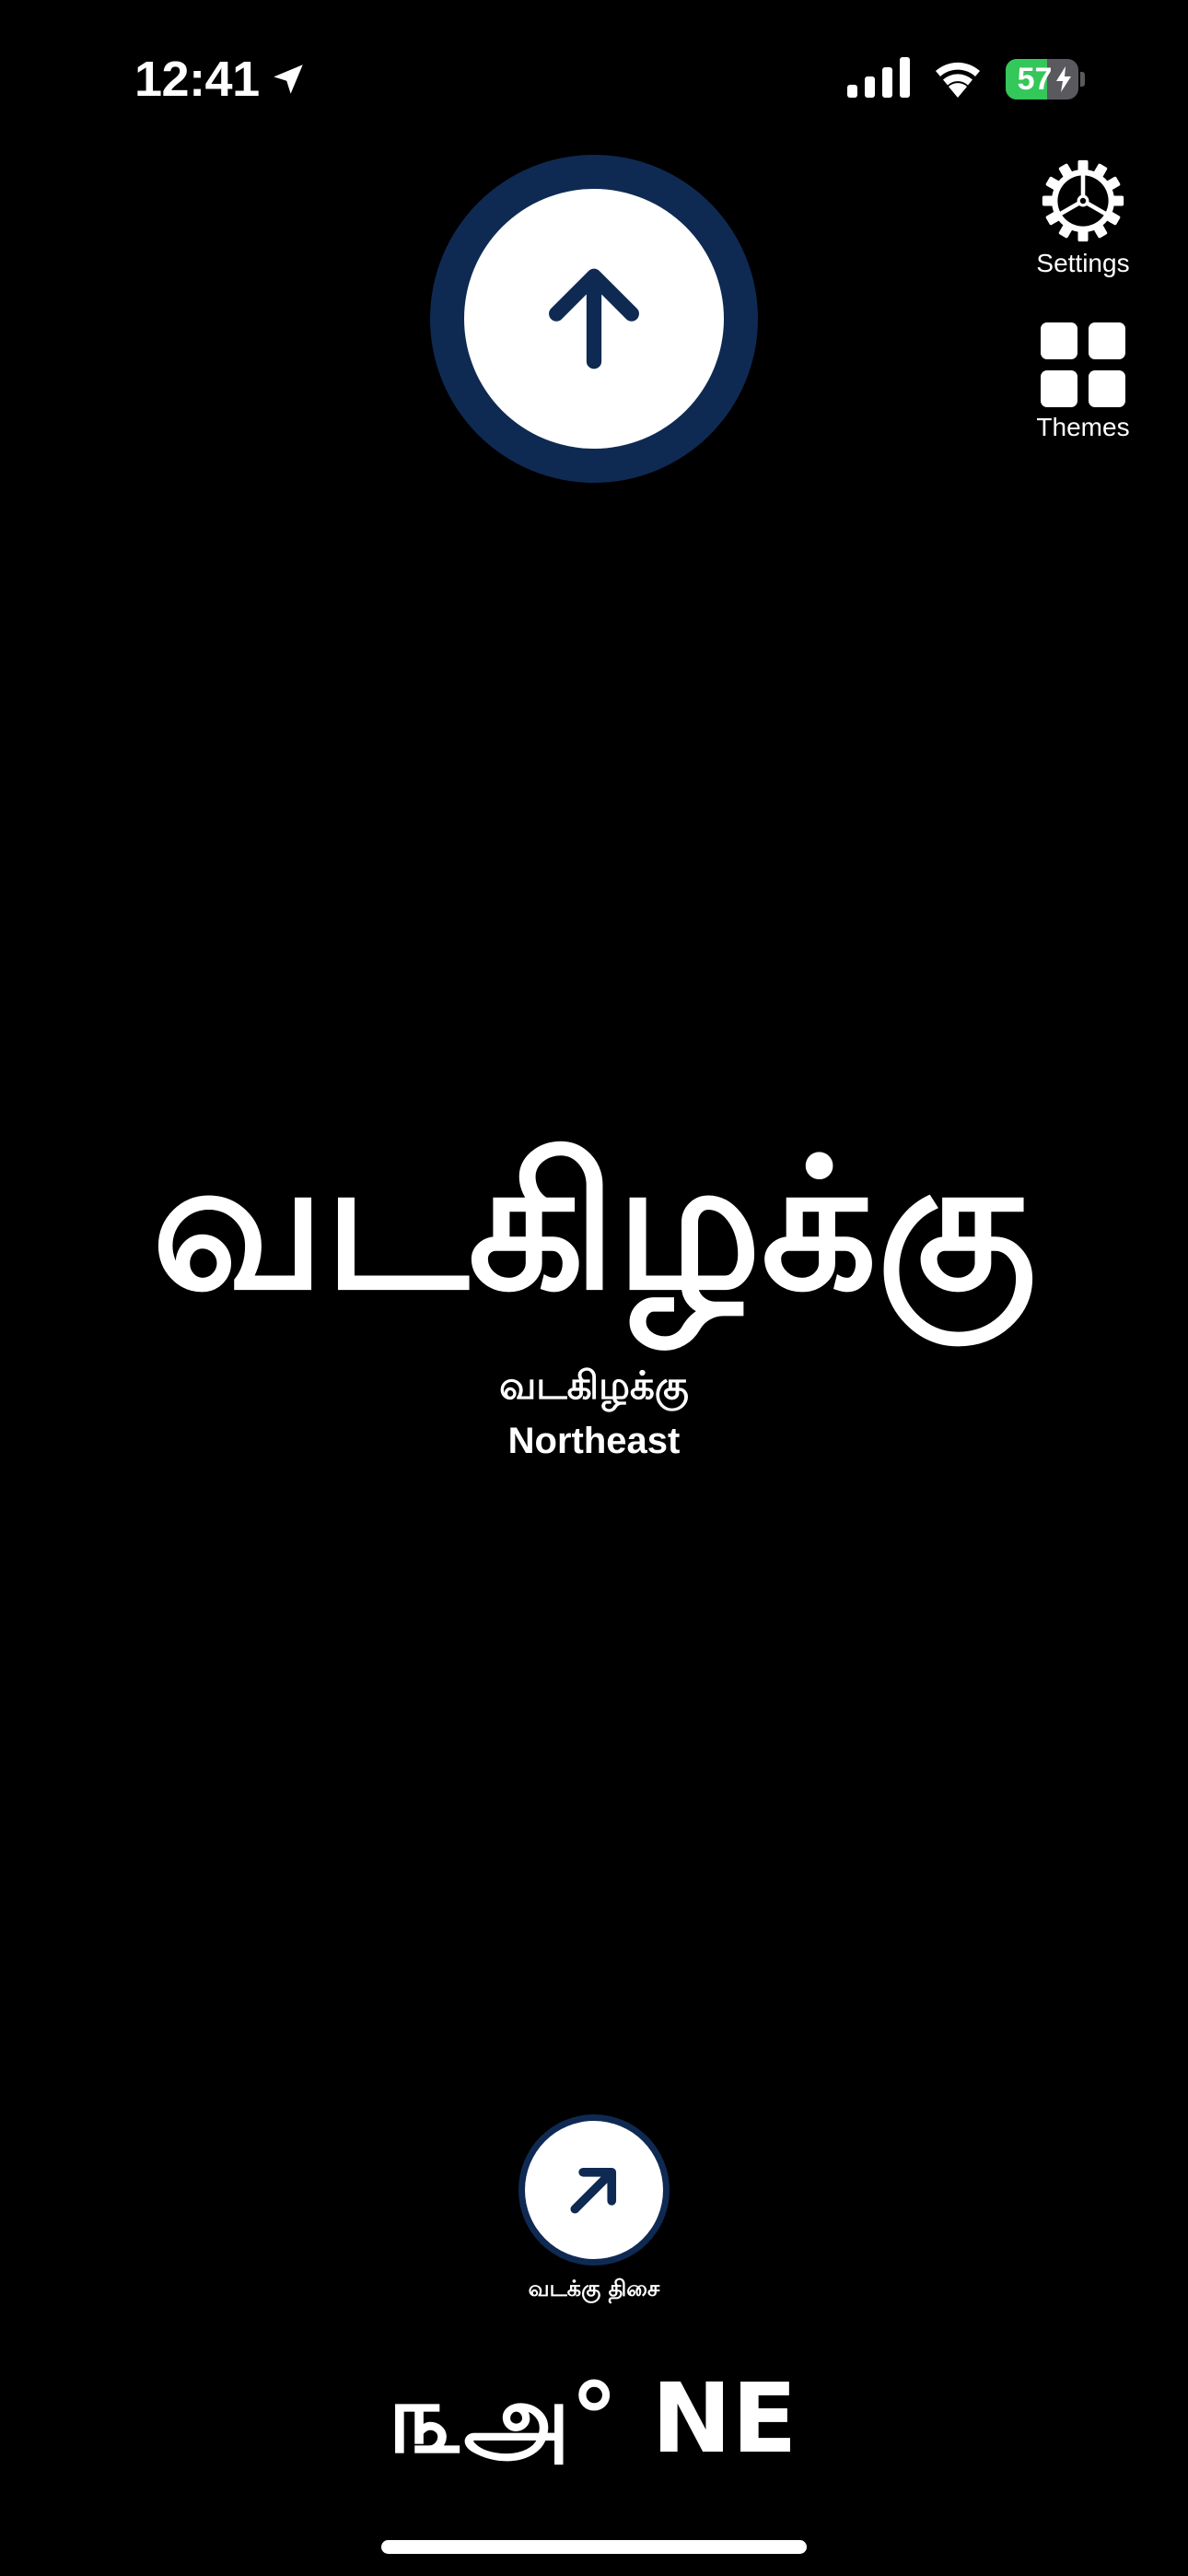 The height and width of the screenshot is (2576, 1188). Describe the element at coordinates (1083, 427) in the screenshot. I see `themes-label: Themes` at that location.